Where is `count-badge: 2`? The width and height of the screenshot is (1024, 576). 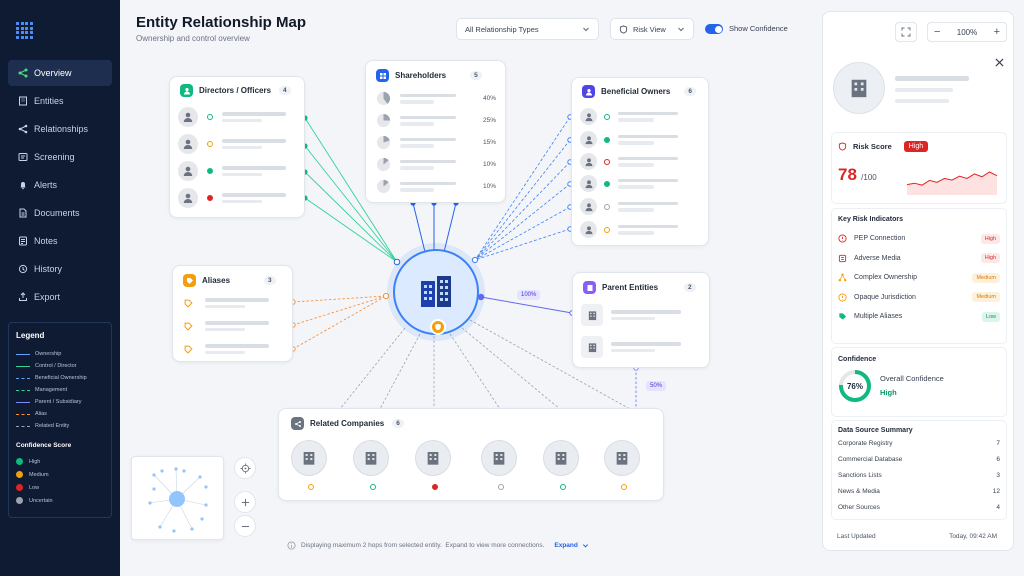
count-badge: 2 is located at coordinates (690, 287).